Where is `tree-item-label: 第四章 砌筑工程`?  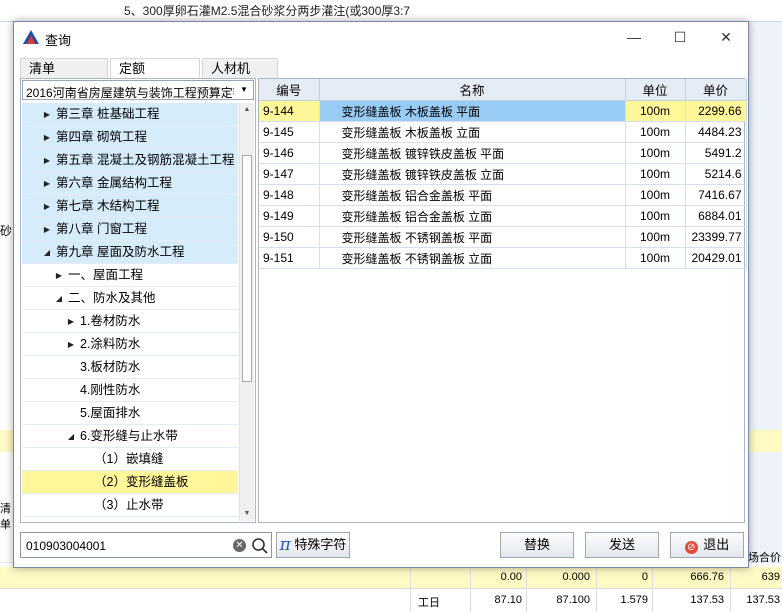 tree-item-label: 第四章 砌筑工程 is located at coordinates (101, 137).